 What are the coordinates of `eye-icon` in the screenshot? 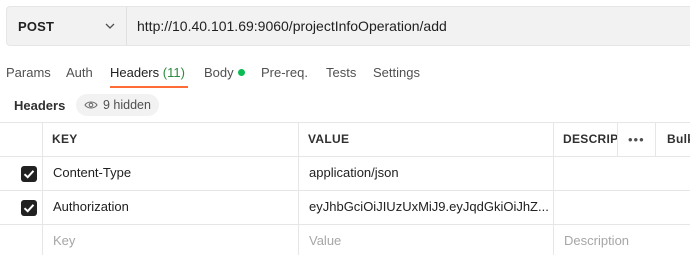 It's located at (91, 105).